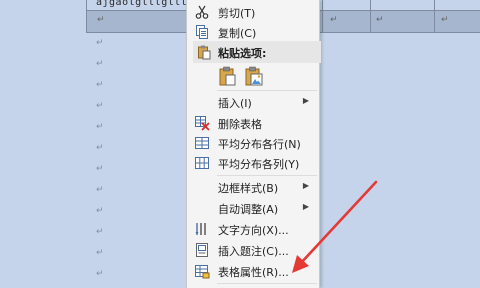  What do you see at coordinates (259, 164) in the screenshot?
I see `menu-item-label: 平均分布各列(Y)` at bounding box center [259, 164].